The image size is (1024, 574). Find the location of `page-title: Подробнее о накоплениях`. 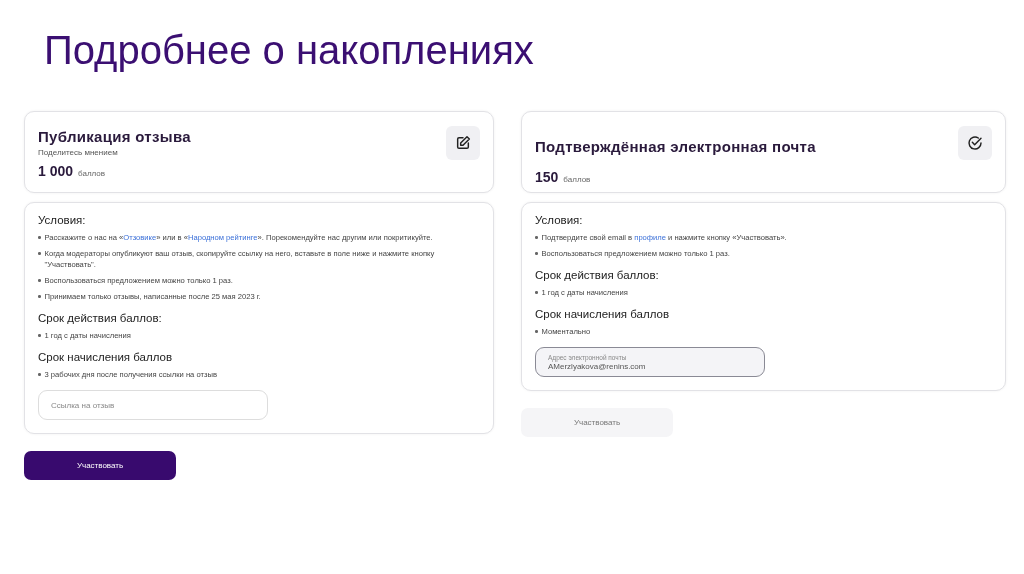

page-title: Подробнее о накоплениях is located at coordinates (289, 50).